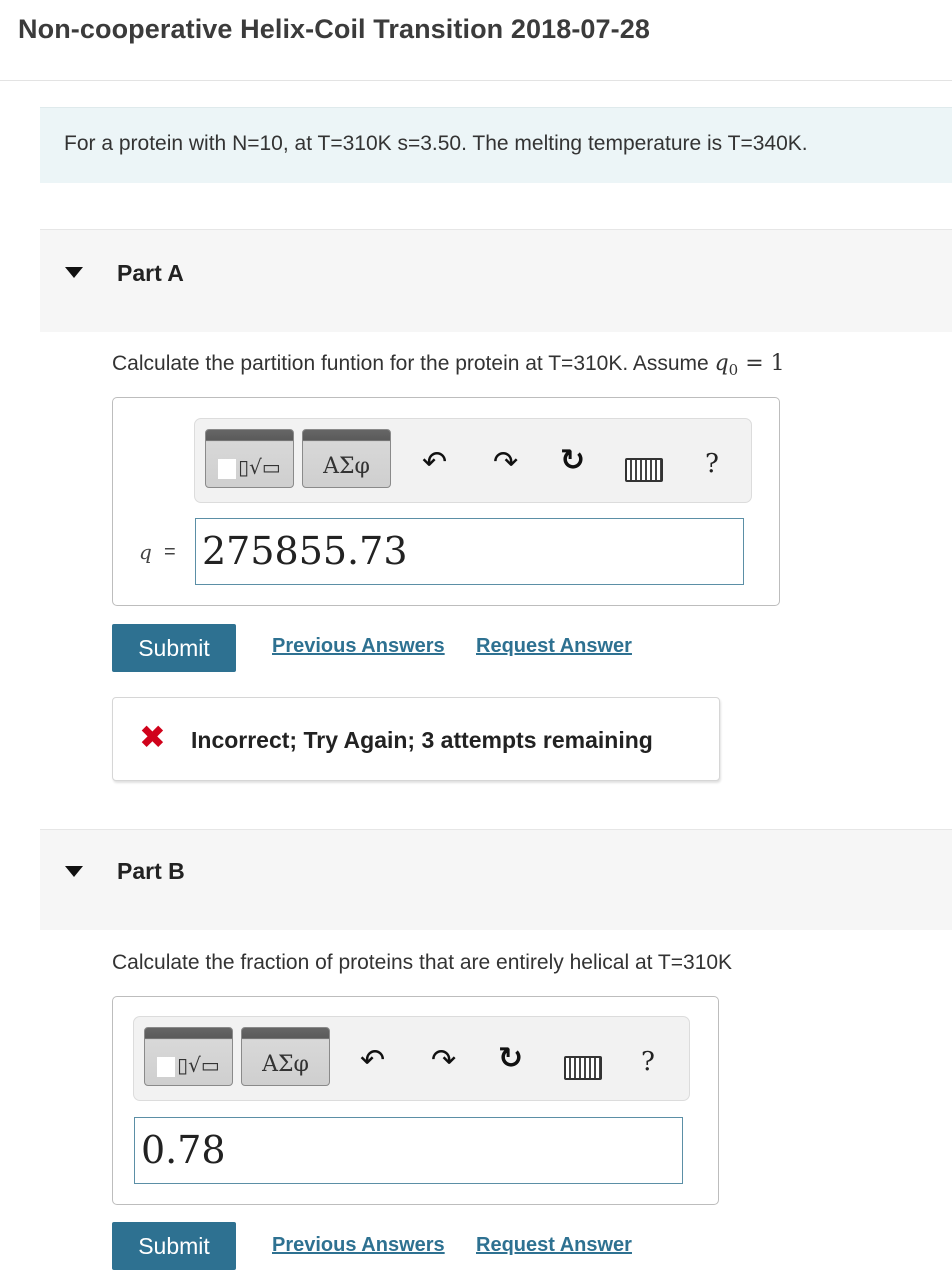 The image size is (952, 1274). What do you see at coordinates (358, 1245) in the screenshot?
I see `part-b-previous-answers-link: Previous Answers` at bounding box center [358, 1245].